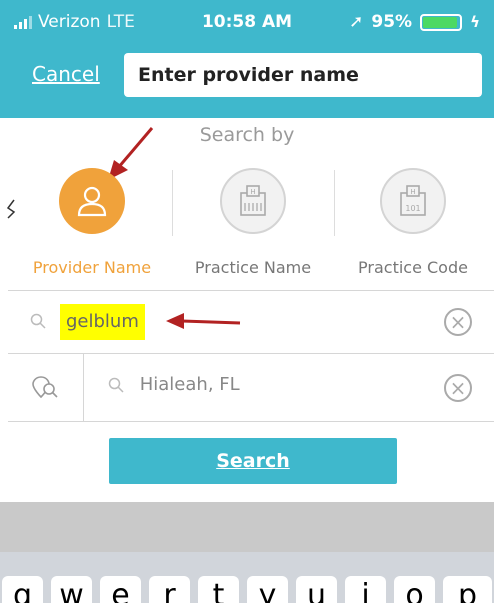 The image size is (494, 603). Describe the element at coordinates (253, 267) in the screenshot. I see `option-label: Practice Name` at that location.